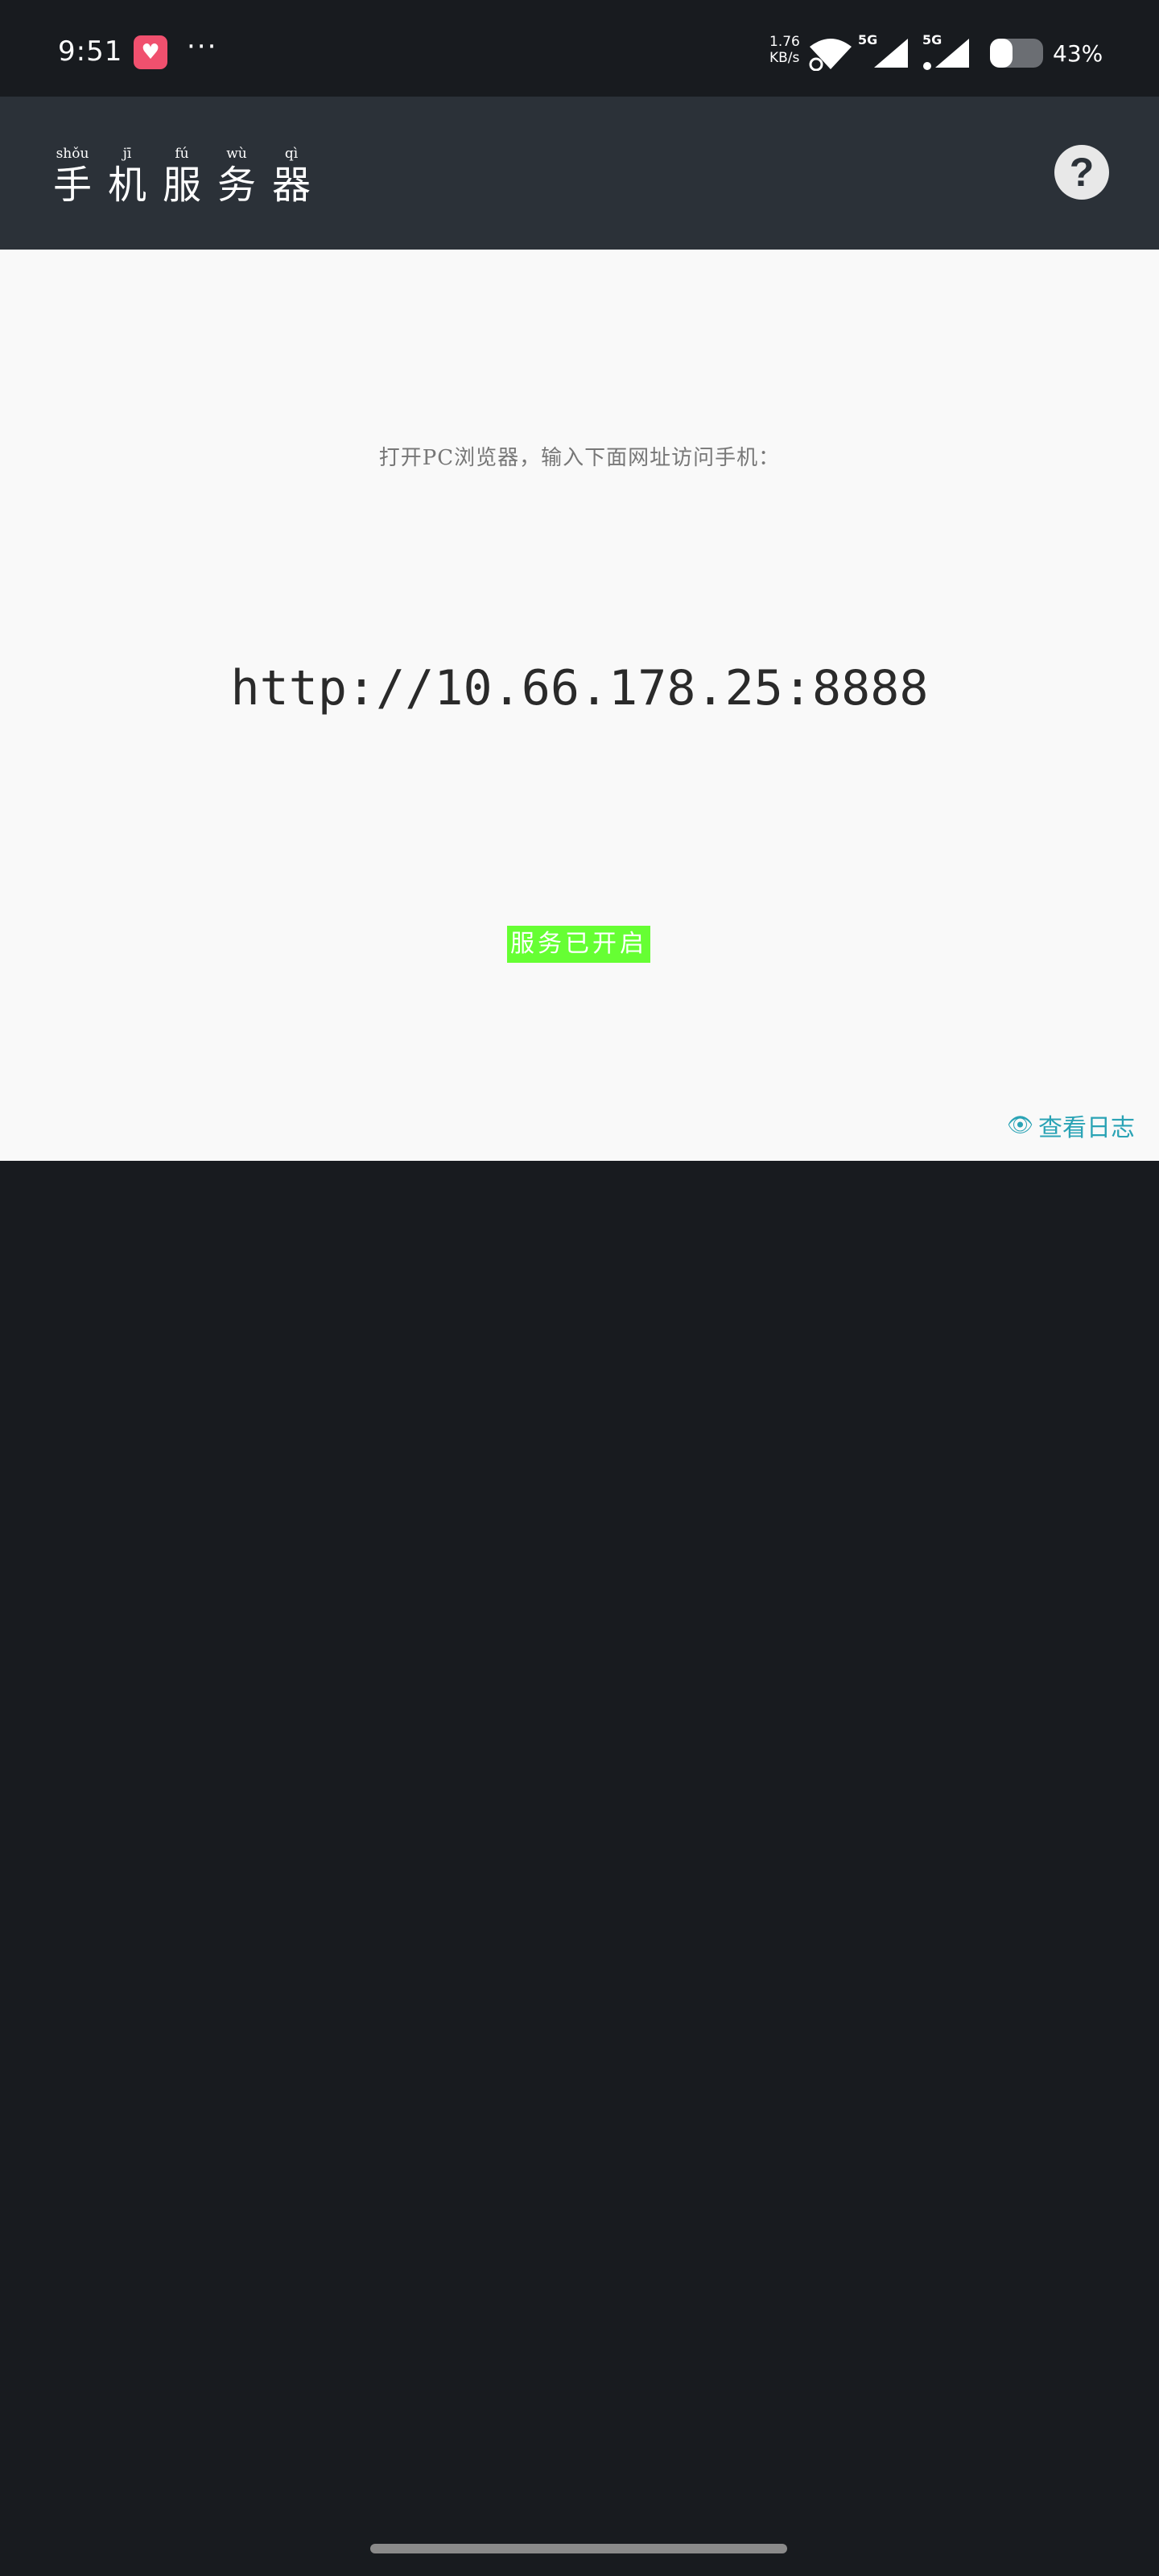 Image resolution: width=1159 pixels, height=2576 pixels. I want to click on title-char: jī 机, so click(127, 176).